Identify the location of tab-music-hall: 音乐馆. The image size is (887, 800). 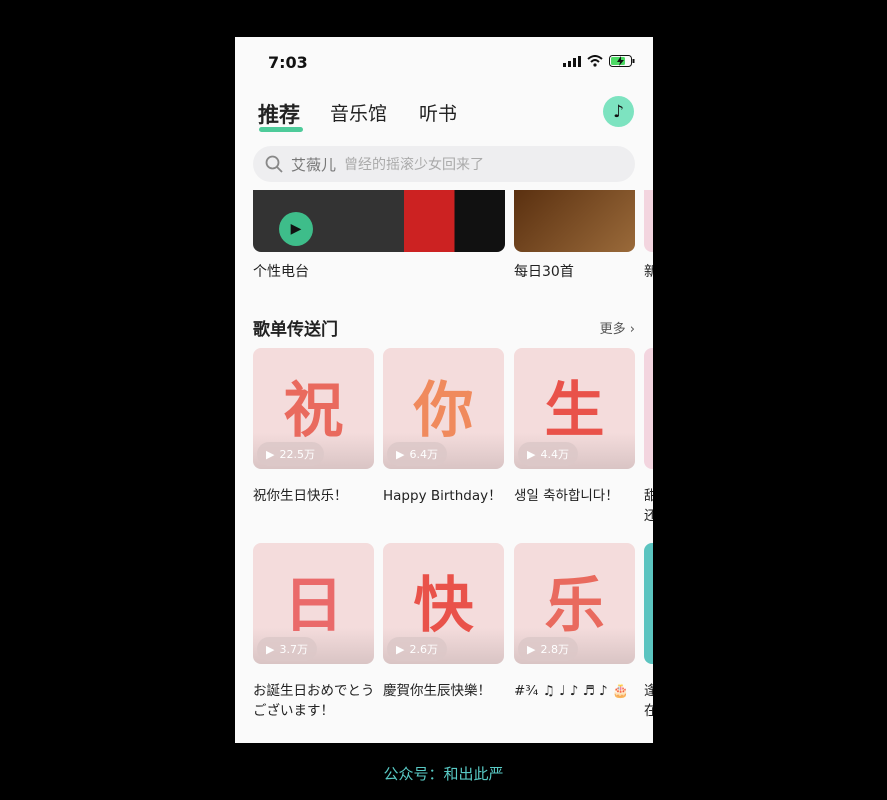
(358, 112).